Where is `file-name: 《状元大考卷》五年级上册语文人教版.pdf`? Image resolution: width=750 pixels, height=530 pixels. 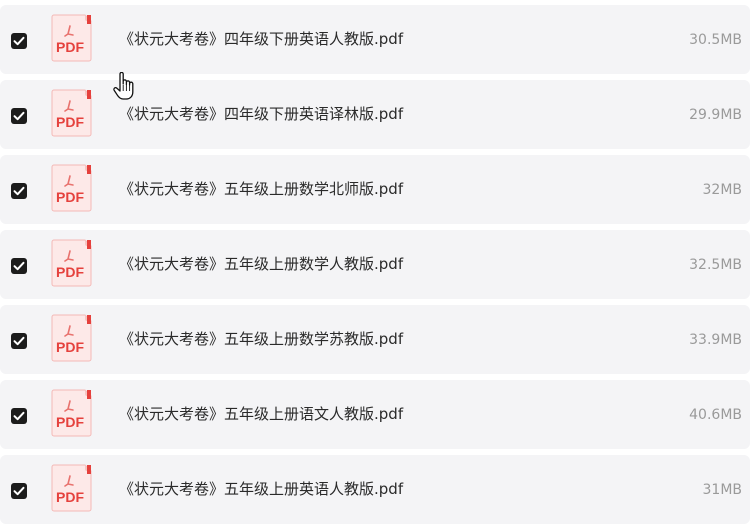 file-name: 《状元大考卷》五年级上册语文人教版.pdf is located at coordinates (261, 414).